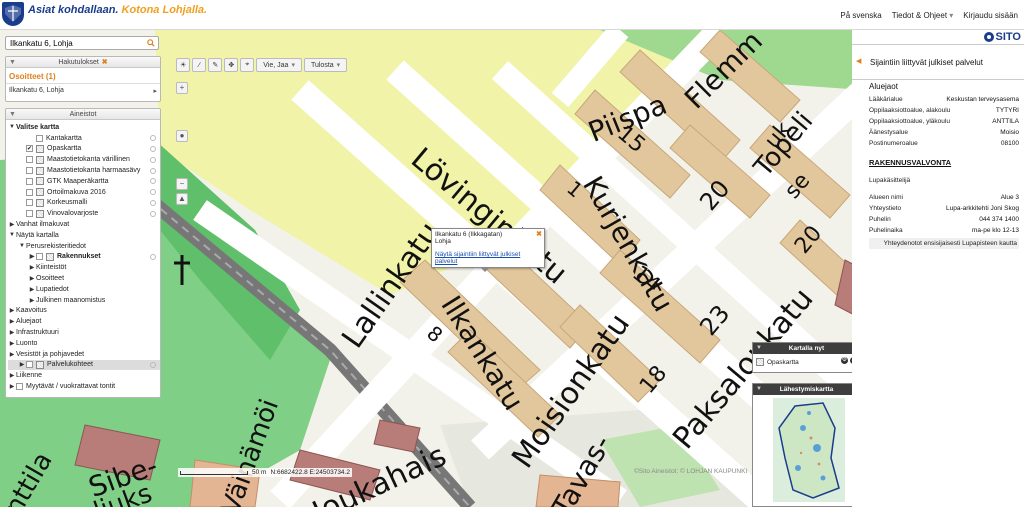  I want to click on layer-row: ▼ Valitse kartta, so click(84, 127).